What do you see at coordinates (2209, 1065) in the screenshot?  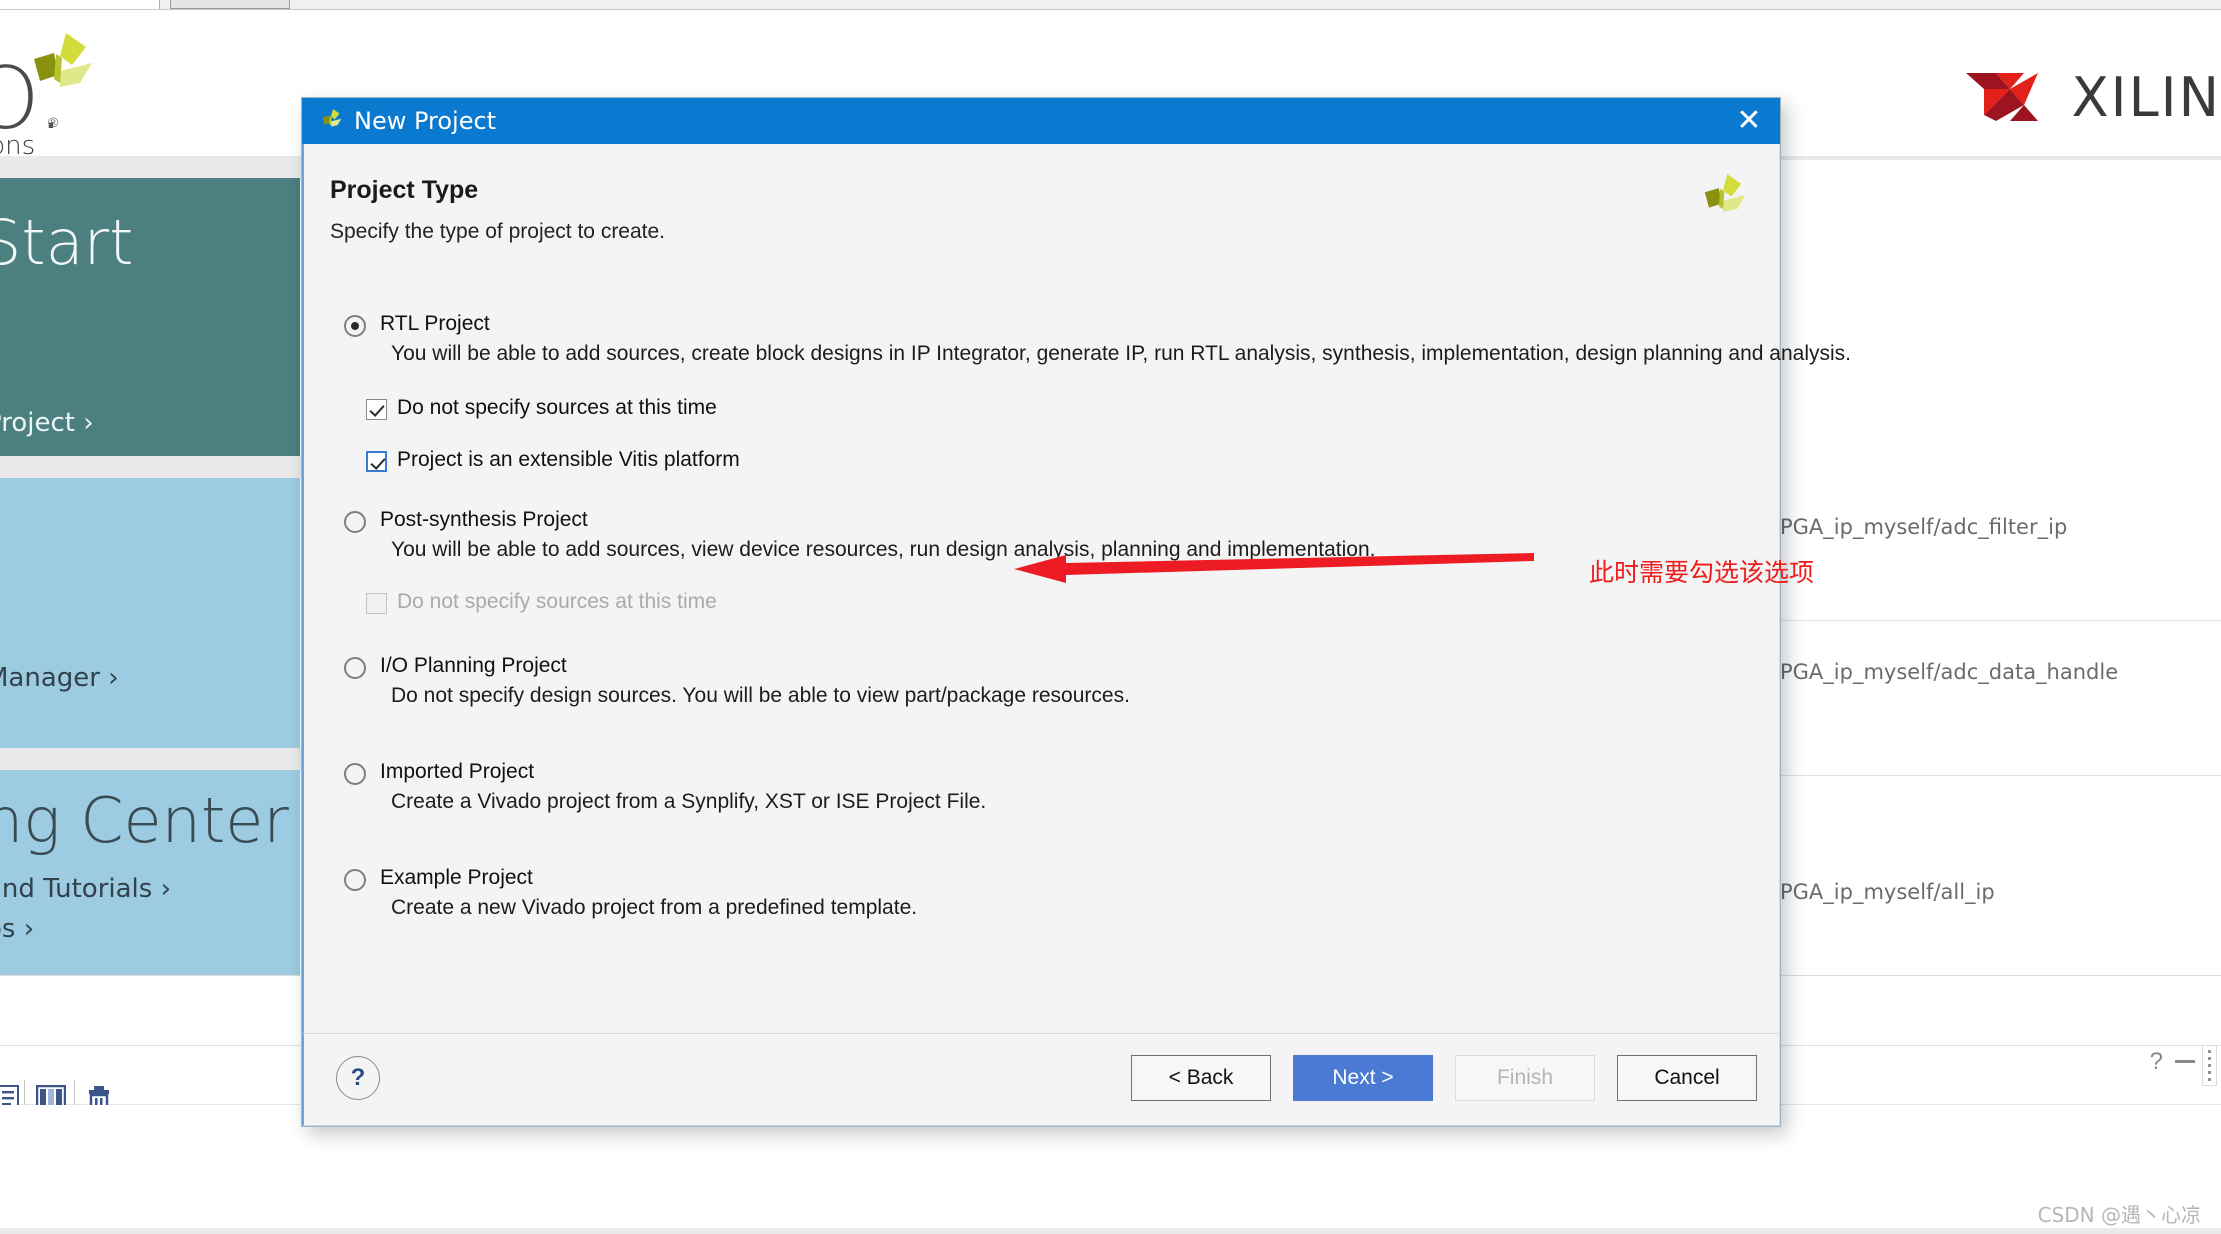 I see `more-dots-icon` at bounding box center [2209, 1065].